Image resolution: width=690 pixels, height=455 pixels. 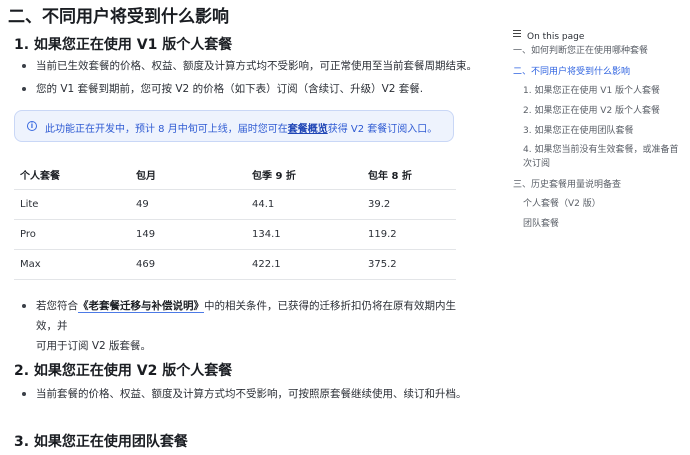 I want to click on table-cell: 49, so click(x=188, y=204).